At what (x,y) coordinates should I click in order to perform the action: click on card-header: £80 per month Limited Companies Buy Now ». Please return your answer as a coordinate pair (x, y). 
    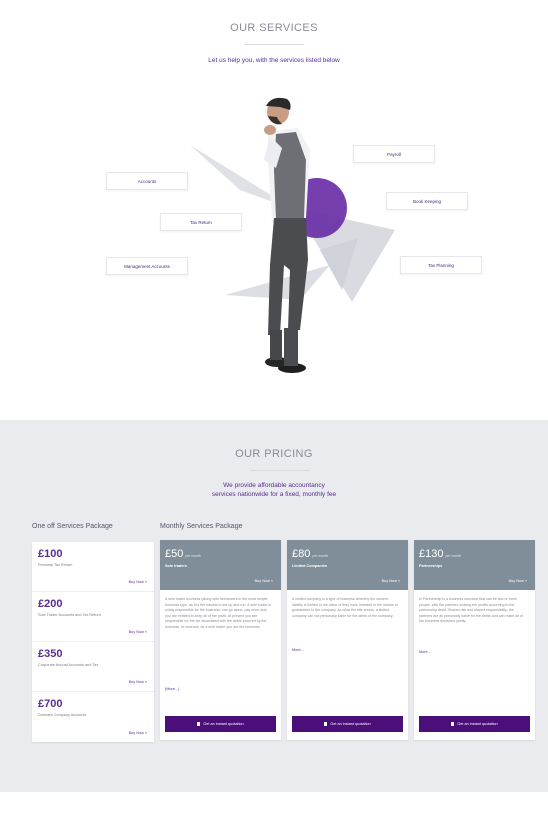
    Looking at the image, I should click on (347, 565).